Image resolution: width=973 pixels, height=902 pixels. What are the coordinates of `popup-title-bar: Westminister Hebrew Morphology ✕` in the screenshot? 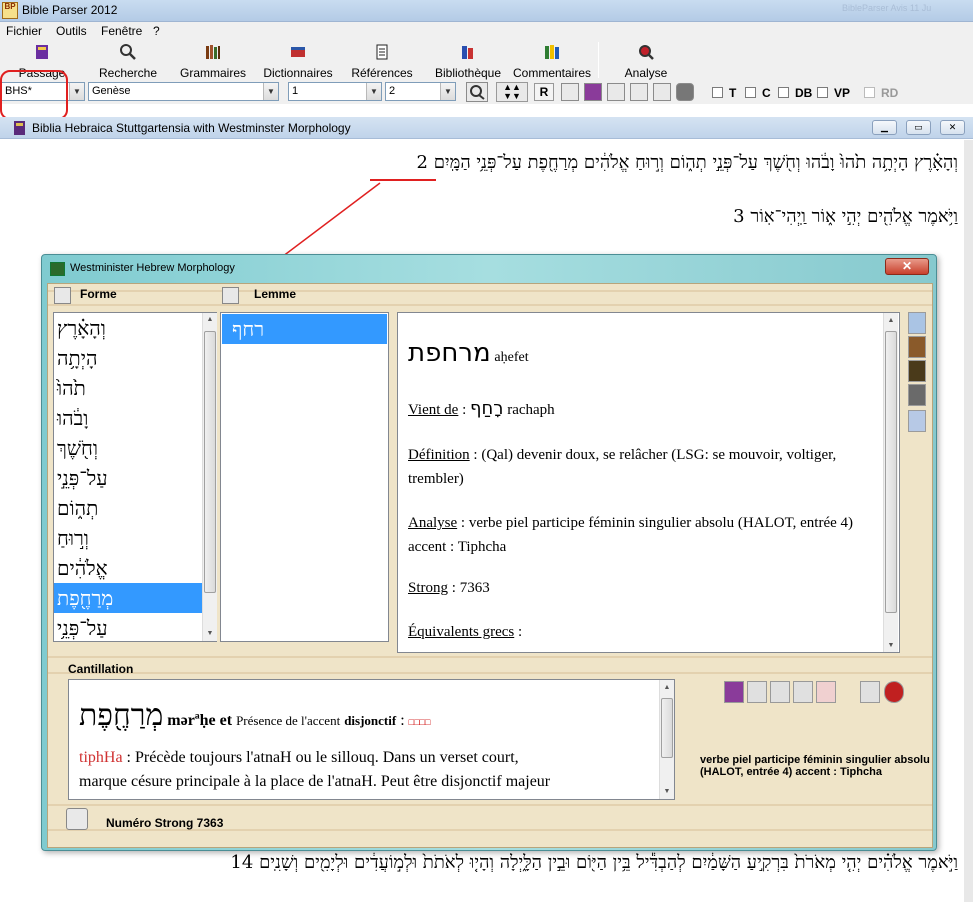 It's located at (489, 268).